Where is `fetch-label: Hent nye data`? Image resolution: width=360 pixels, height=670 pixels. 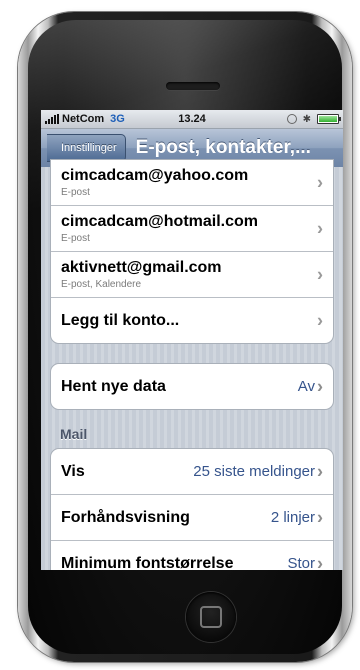
fetch-label: Hent nye data is located at coordinates (113, 386).